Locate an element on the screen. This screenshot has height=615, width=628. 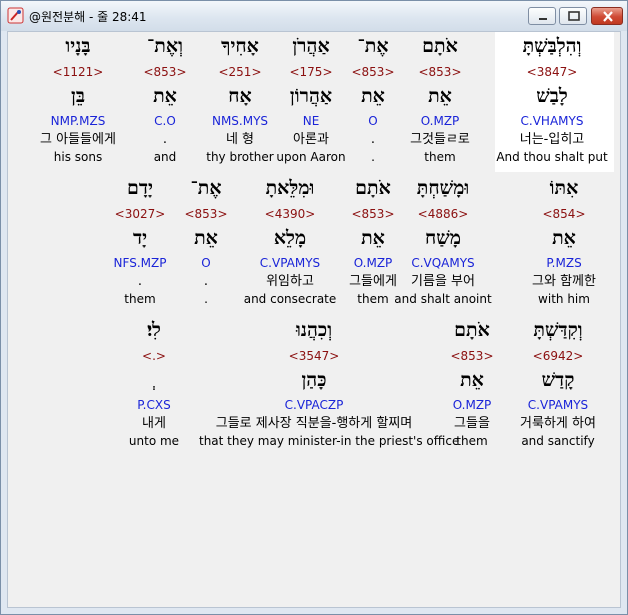
morph-code: NMP.MZS is located at coordinates (78, 121).